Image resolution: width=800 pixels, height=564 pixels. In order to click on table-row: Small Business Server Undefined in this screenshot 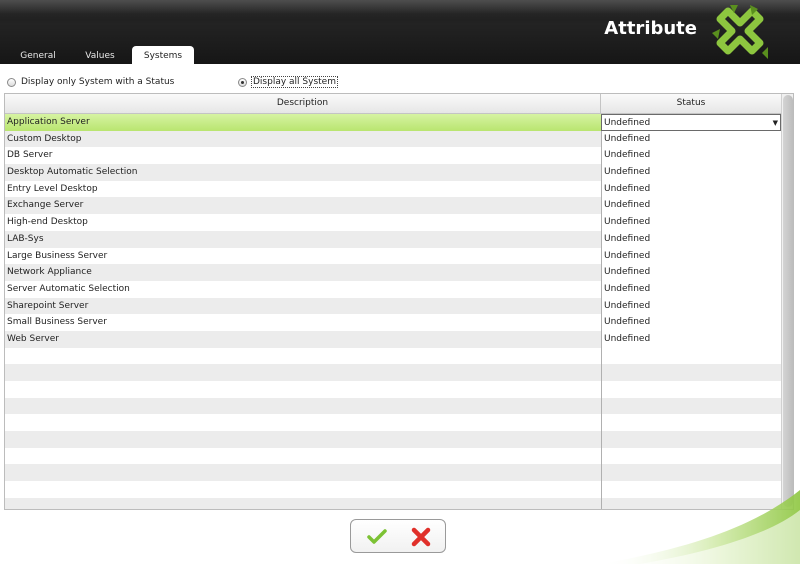, I will do `click(393, 322)`.